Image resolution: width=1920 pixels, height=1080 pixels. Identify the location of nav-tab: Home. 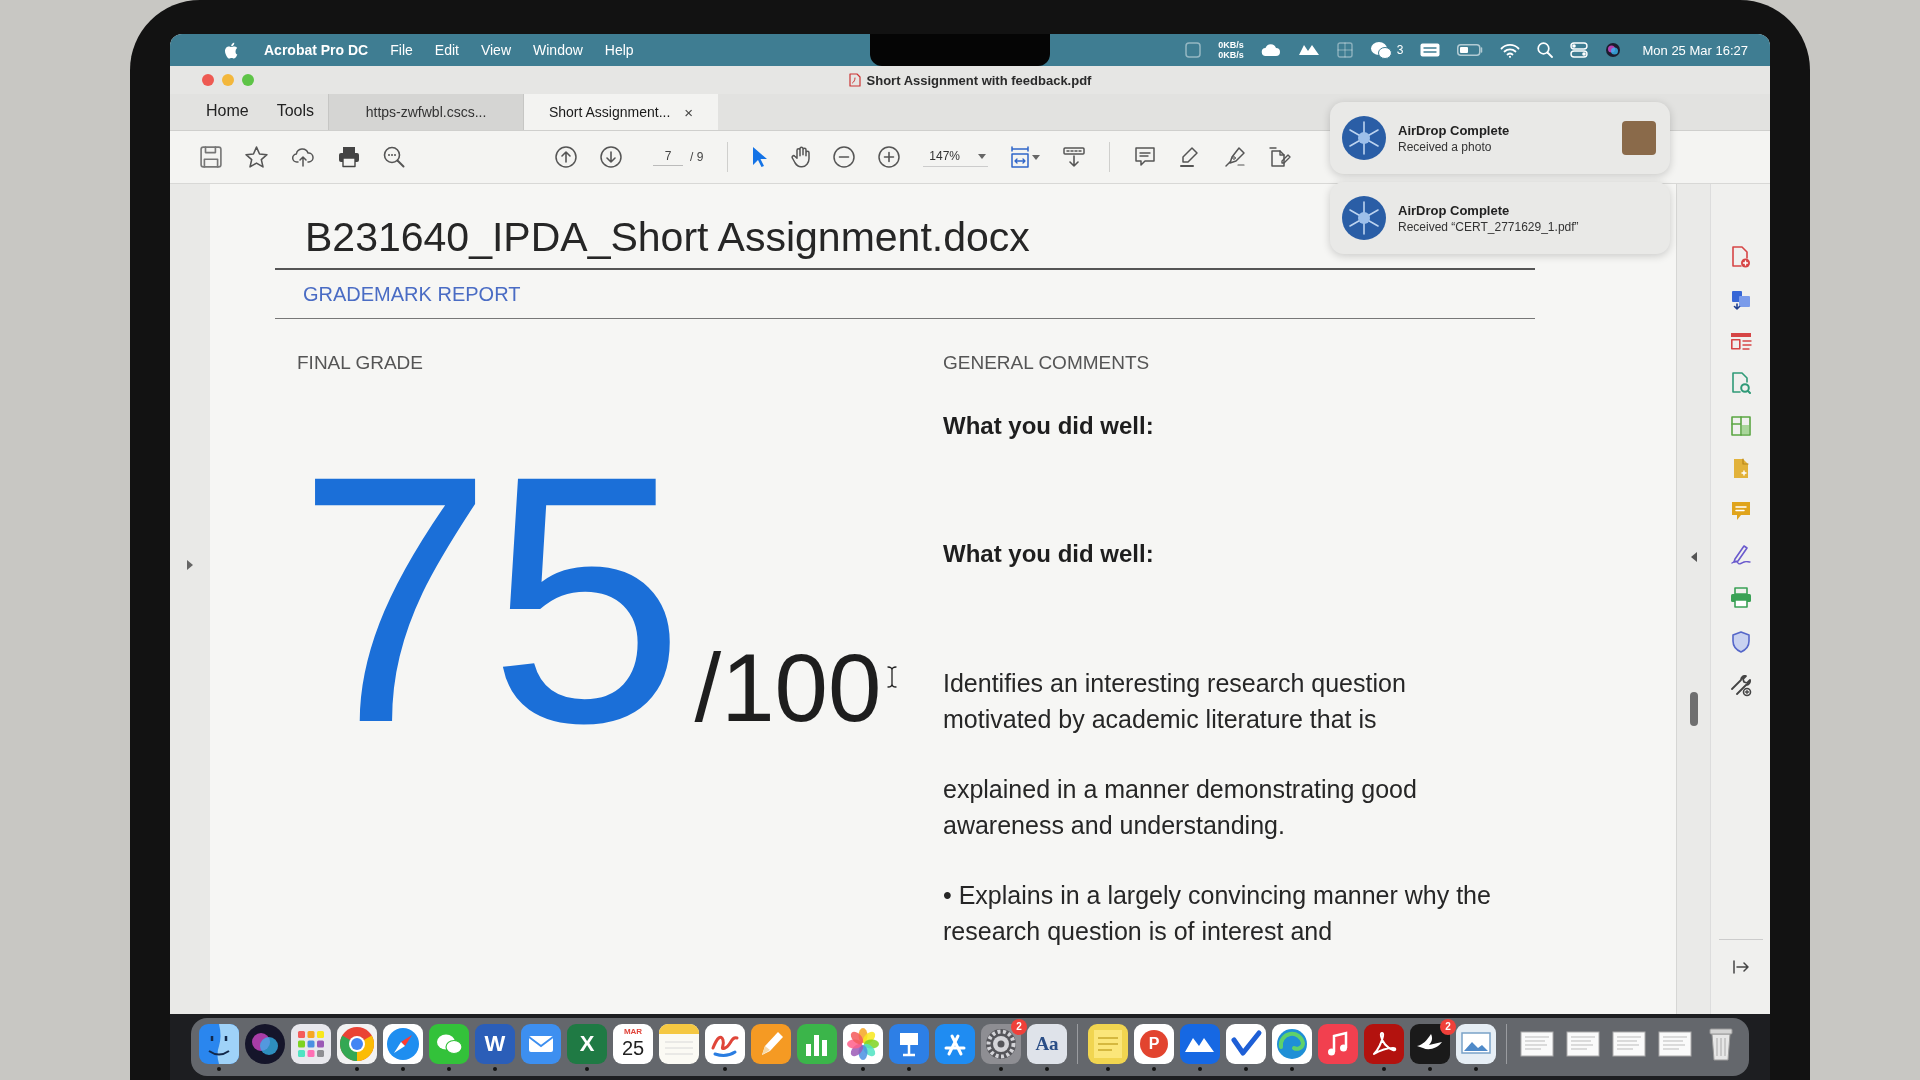
(227, 112).